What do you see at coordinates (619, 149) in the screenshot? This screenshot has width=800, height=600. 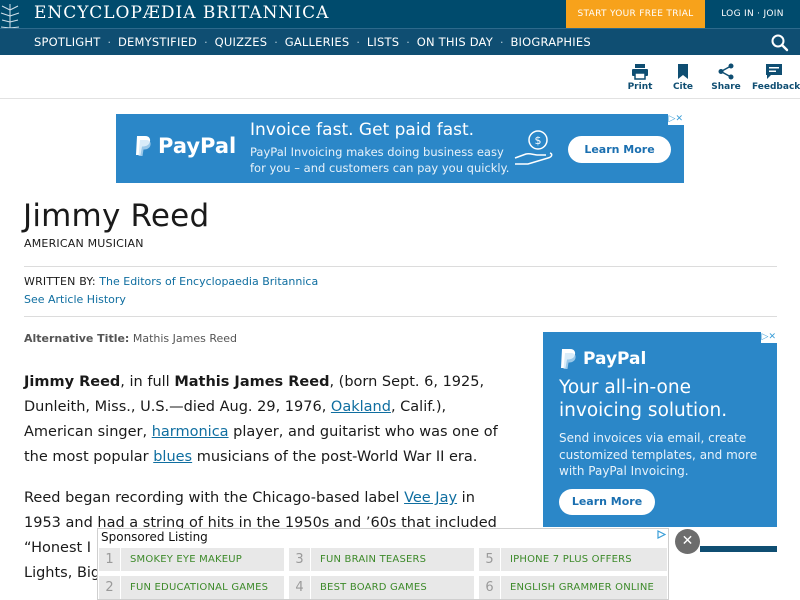 I see `banner-learn-more-button: Learn More` at bounding box center [619, 149].